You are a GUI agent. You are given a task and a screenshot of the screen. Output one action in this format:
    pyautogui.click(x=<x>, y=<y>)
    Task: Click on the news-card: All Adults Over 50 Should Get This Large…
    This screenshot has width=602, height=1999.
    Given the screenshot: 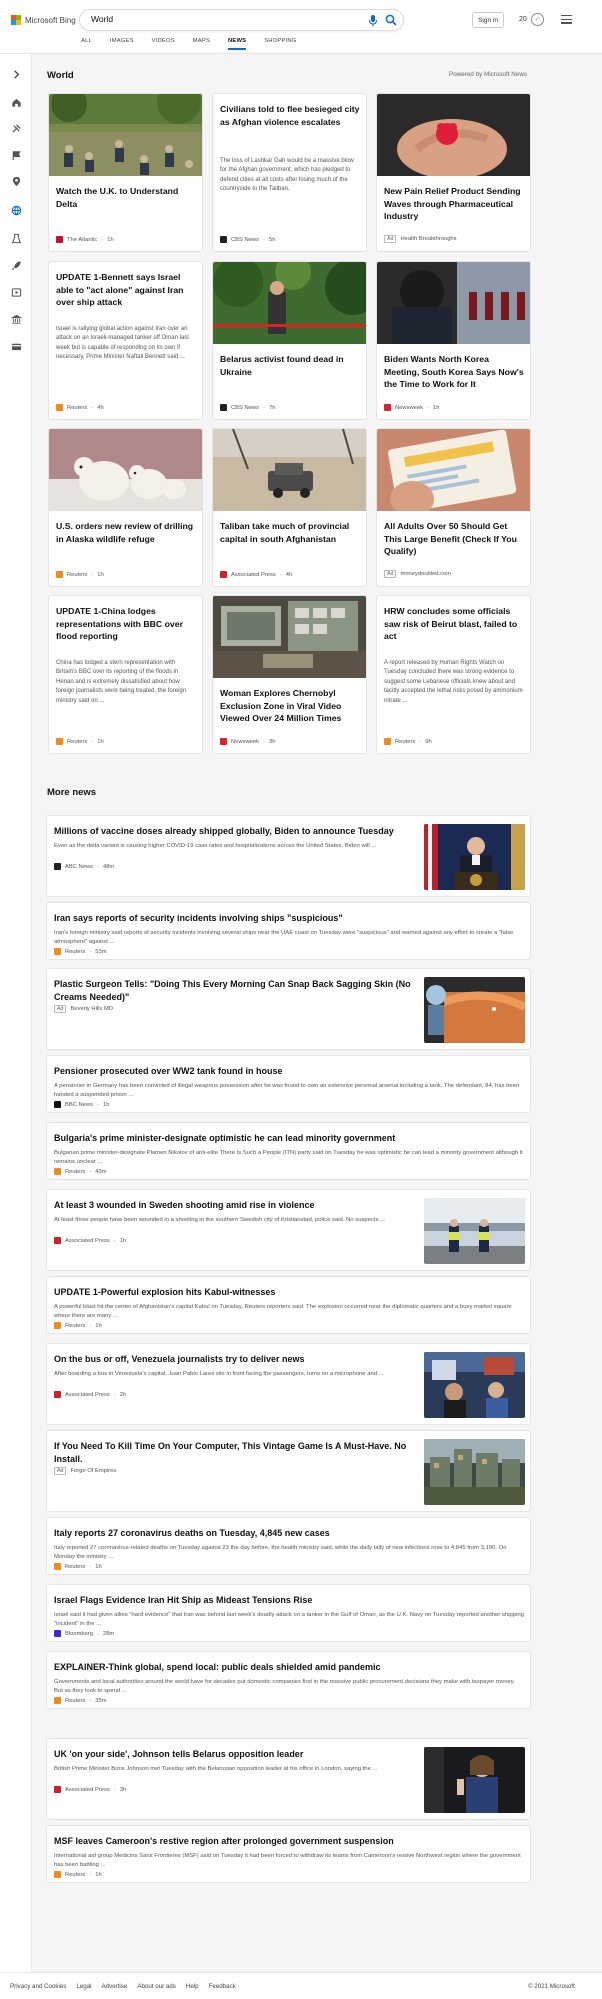 What is the action you would take?
    pyautogui.click(x=453, y=507)
    